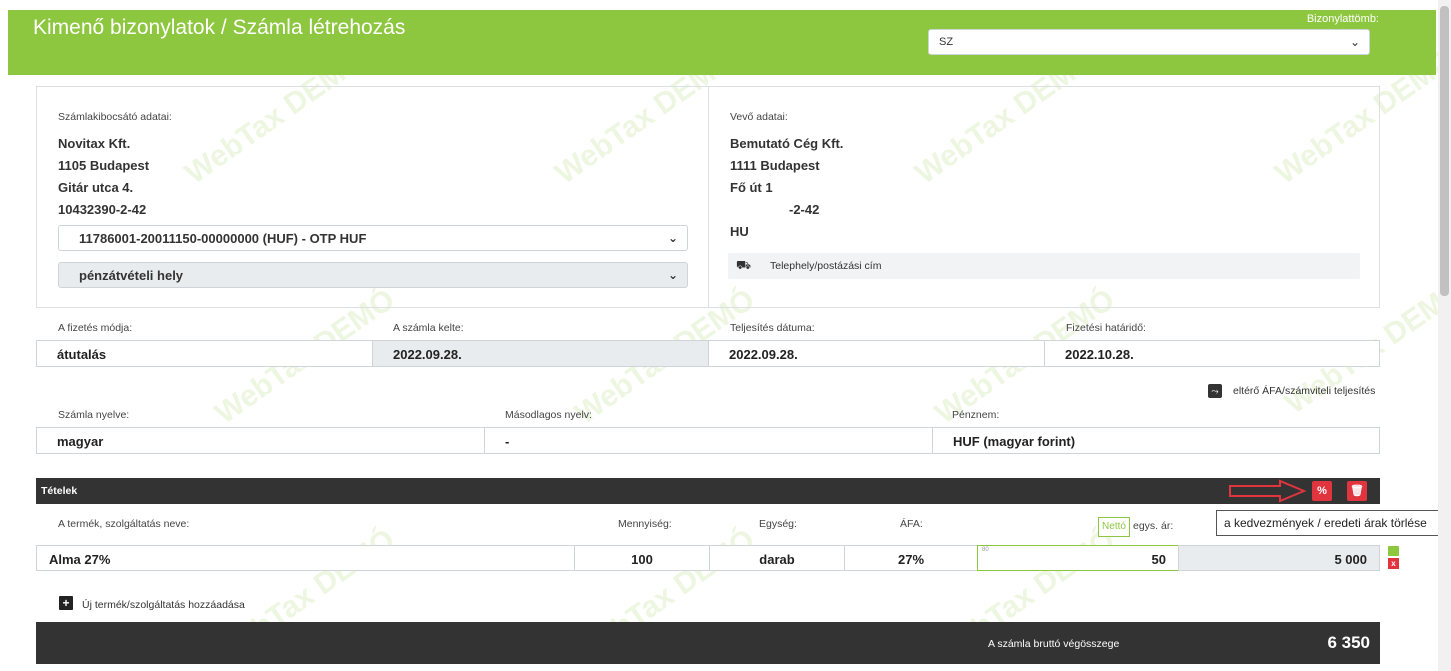  I want to click on payment-method-field: átutalás, so click(204, 353).